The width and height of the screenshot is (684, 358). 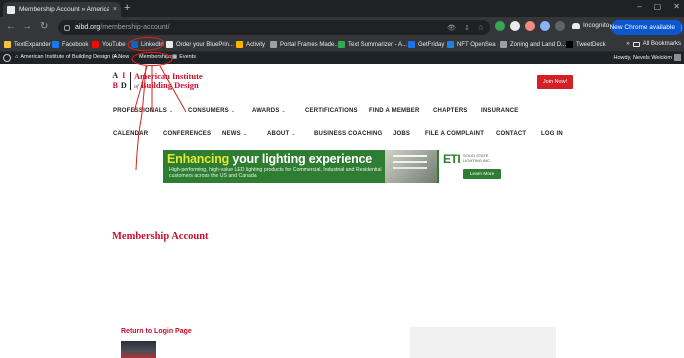 I want to click on nav-business-coaching: BUSINESS COACHING, so click(x=348, y=134).